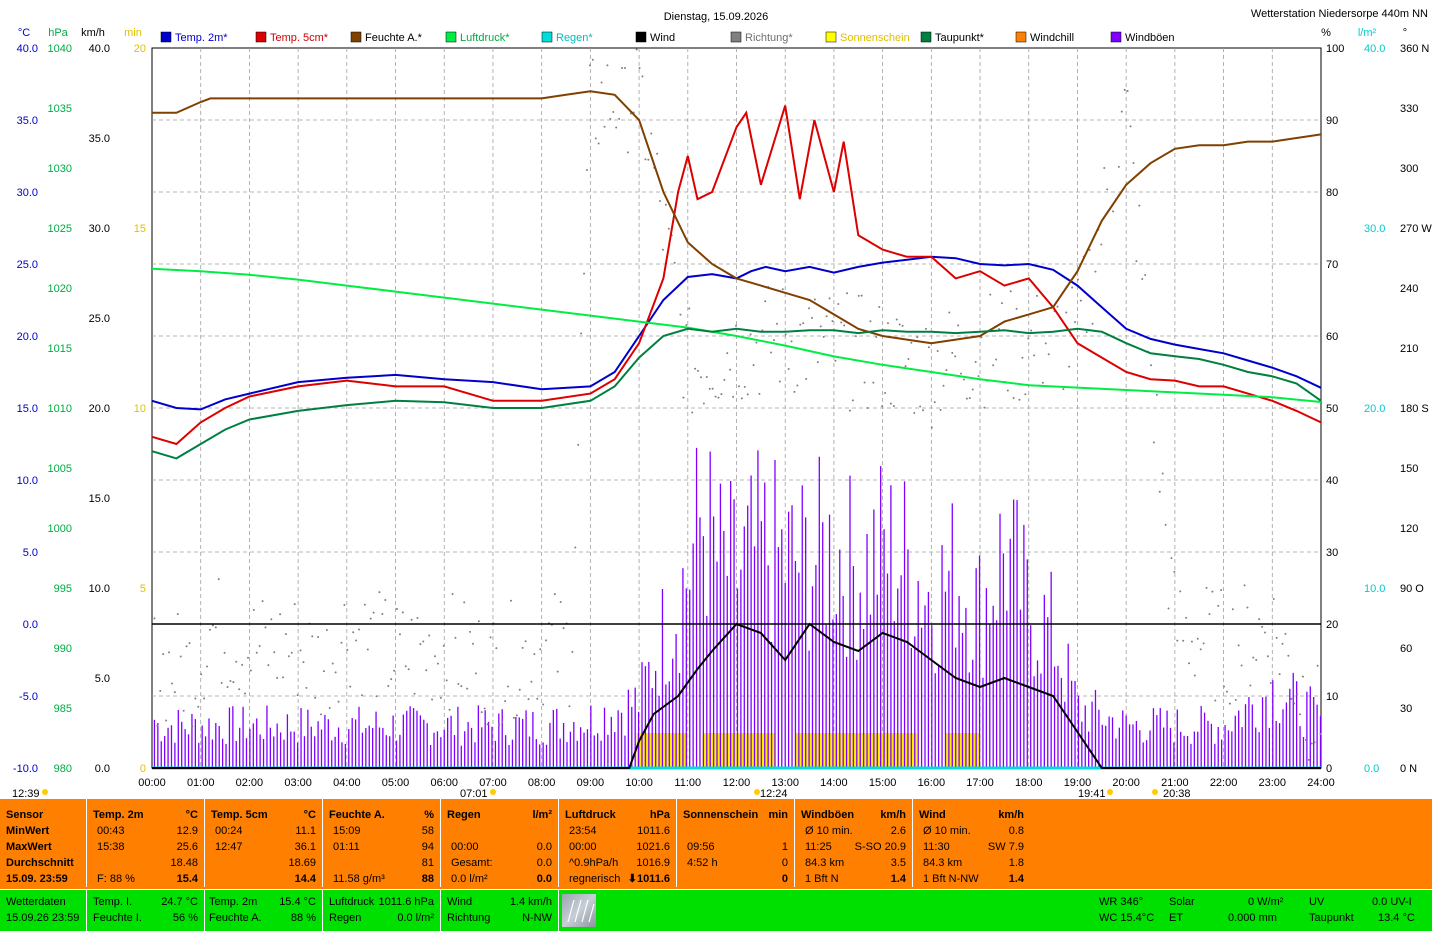 The height and width of the screenshot is (931, 1432). What do you see at coordinates (1374, 229) in the screenshot?
I see `tick-lm2: 30.0` at bounding box center [1374, 229].